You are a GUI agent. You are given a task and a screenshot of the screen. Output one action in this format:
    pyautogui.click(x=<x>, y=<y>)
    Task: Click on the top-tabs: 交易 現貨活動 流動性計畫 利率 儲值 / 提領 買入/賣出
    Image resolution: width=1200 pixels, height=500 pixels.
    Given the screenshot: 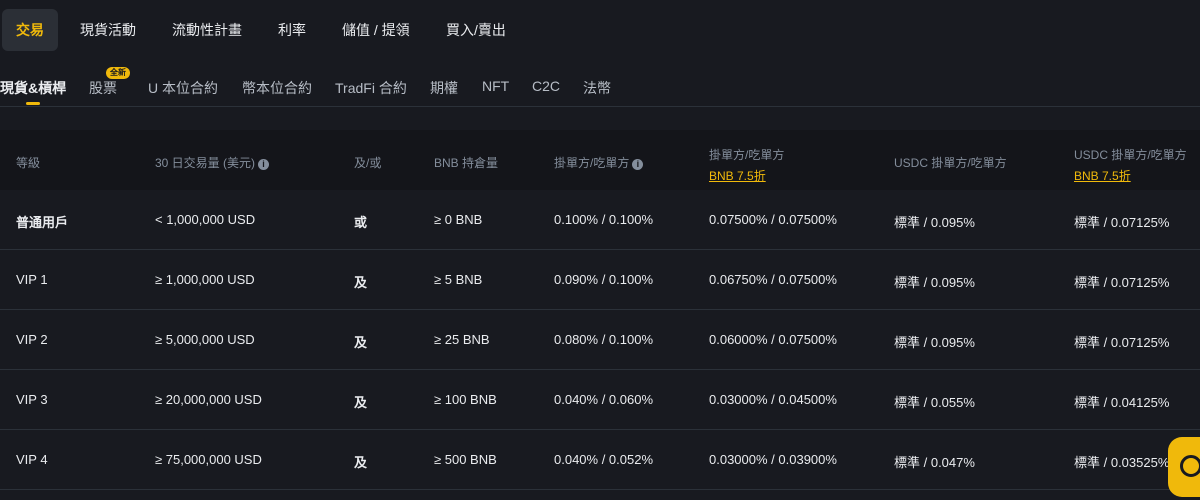 What is the action you would take?
    pyautogui.click(x=600, y=31)
    